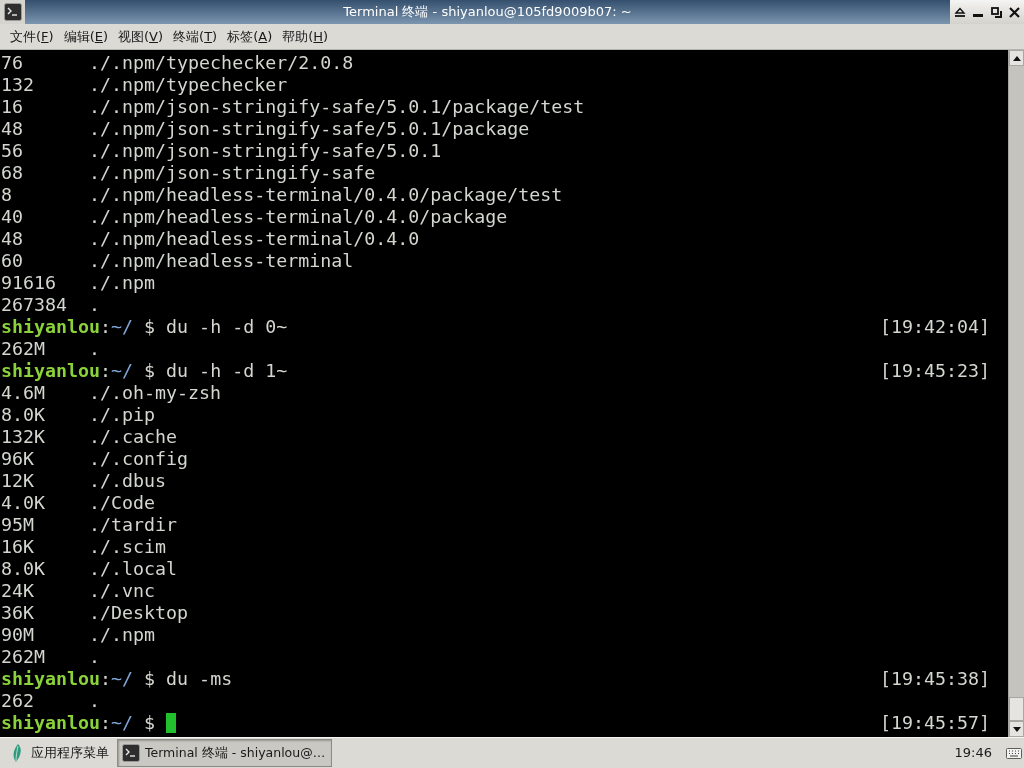 This screenshot has width=1024, height=768. I want to click on size-text: 8, so click(7, 195).